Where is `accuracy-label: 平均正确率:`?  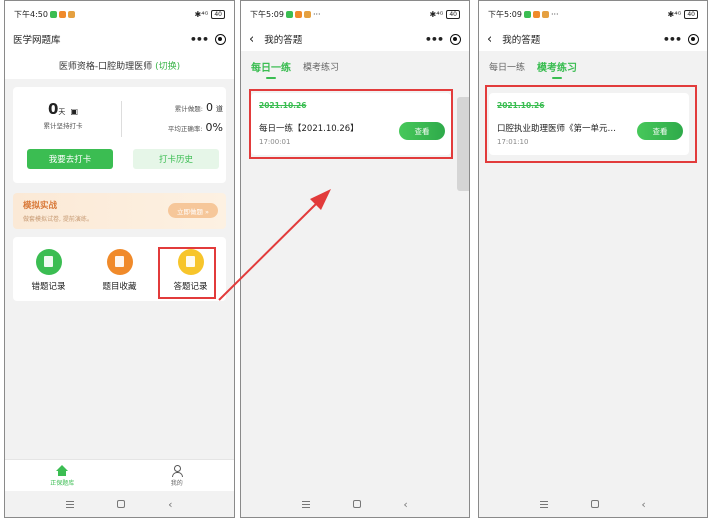
accuracy-label: 平均正确率: is located at coordinates (185, 129).